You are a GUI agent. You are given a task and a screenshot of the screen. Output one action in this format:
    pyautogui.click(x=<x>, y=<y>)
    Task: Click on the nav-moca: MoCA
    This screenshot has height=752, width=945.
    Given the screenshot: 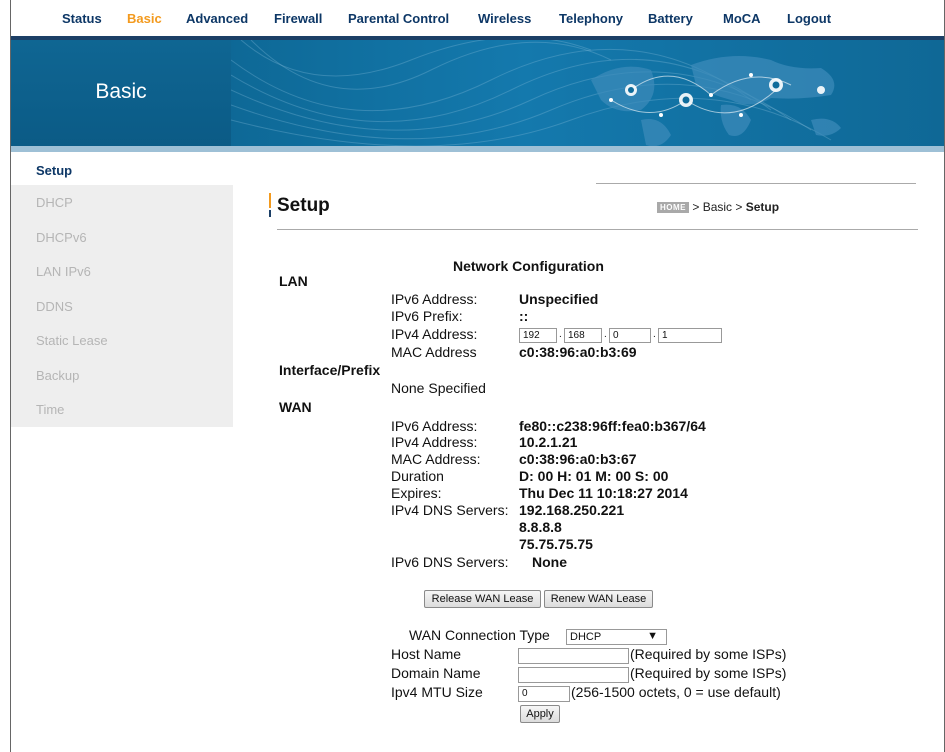 What is the action you would take?
    pyautogui.click(x=742, y=18)
    